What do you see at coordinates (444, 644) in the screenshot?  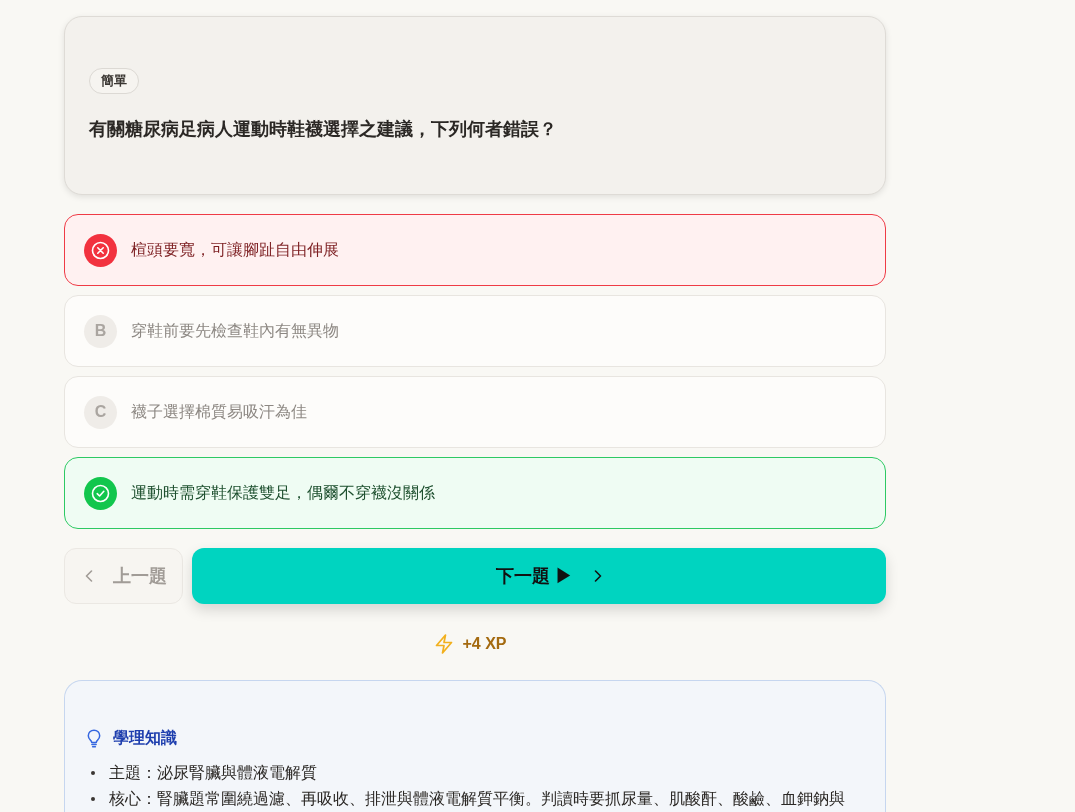 I see `lightning-icon` at bounding box center [444, 644].